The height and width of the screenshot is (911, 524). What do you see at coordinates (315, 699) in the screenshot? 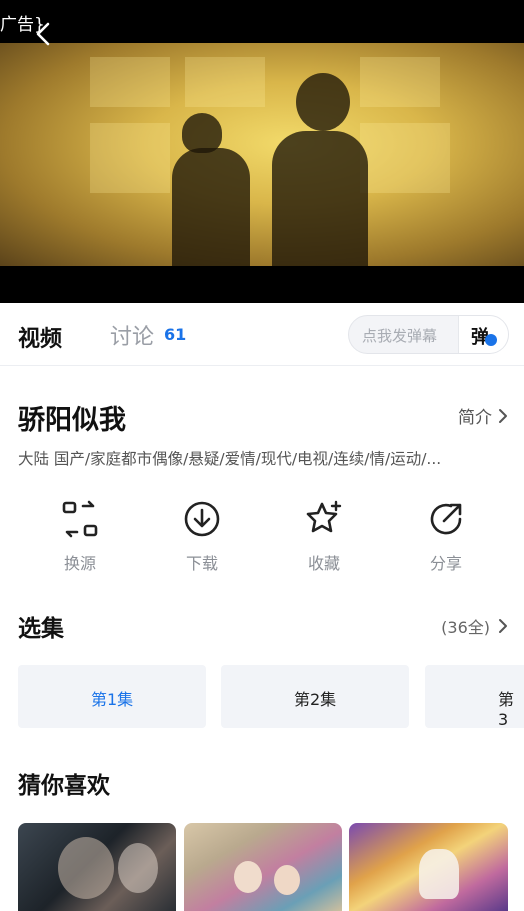
I see `episode-label: 第2集` at bounding box center [315, 699].